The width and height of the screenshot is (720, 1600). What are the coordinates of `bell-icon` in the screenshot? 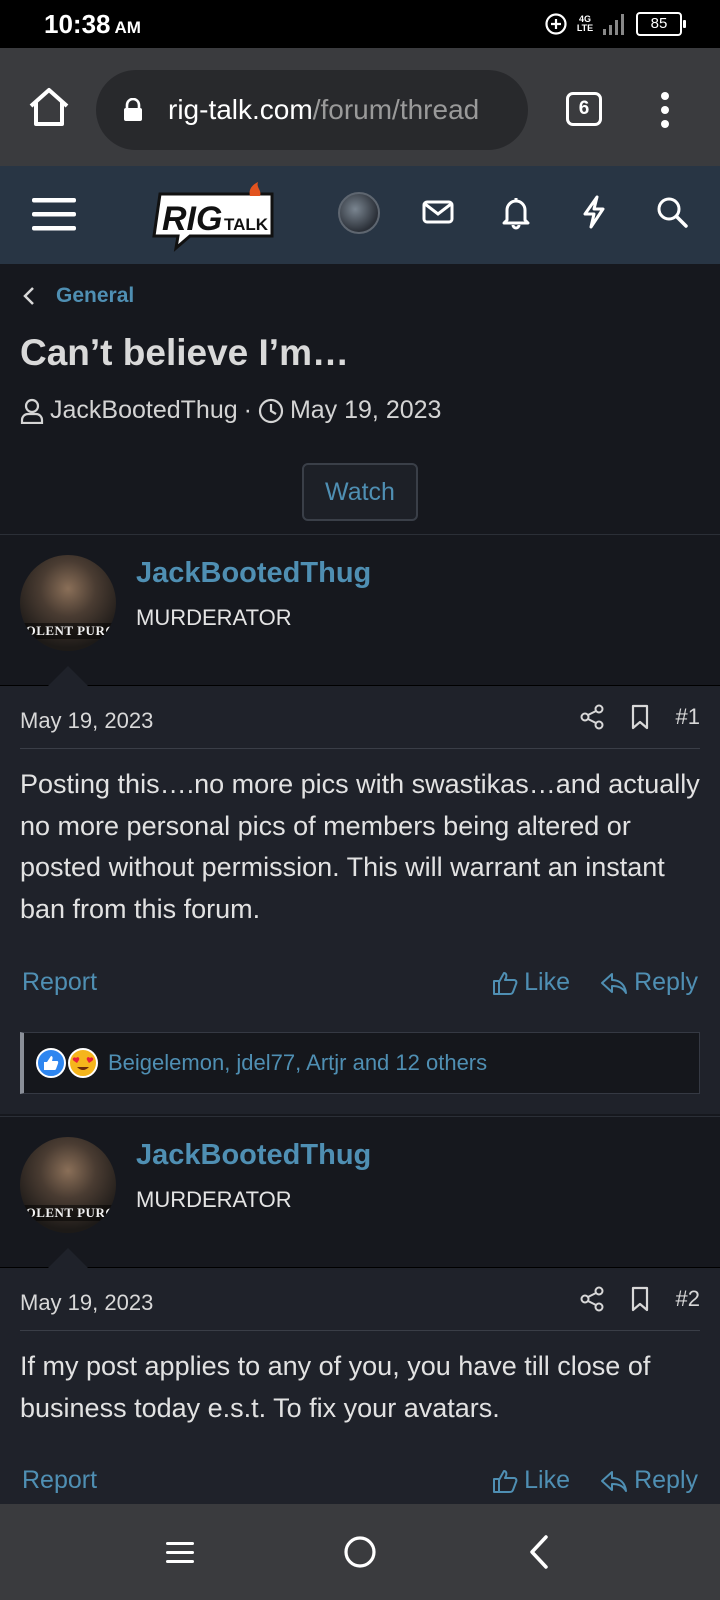 It's located at (516, 212).